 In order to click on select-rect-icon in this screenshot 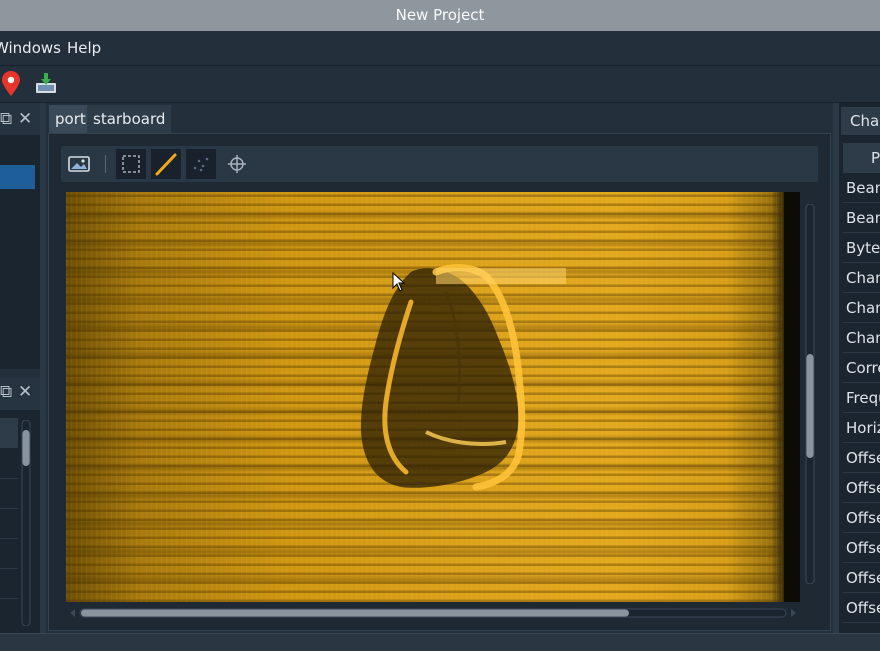, I will do `click(131, 164)`.